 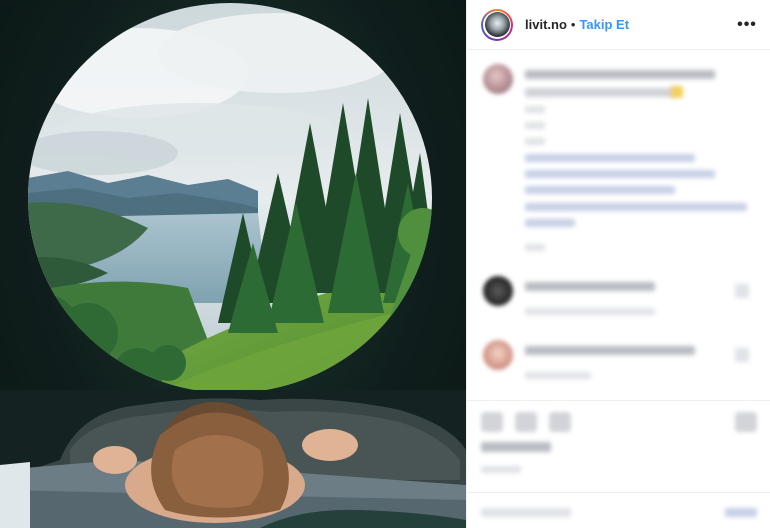 What do you see at coordinates (526, 512) in the screenshot?
I see `add-comment-input` at bounding box center [526, 512].